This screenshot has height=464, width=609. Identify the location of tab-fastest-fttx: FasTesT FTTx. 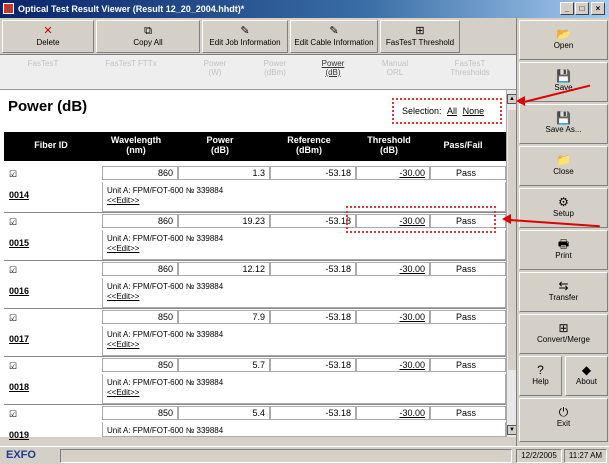
(131, 63).